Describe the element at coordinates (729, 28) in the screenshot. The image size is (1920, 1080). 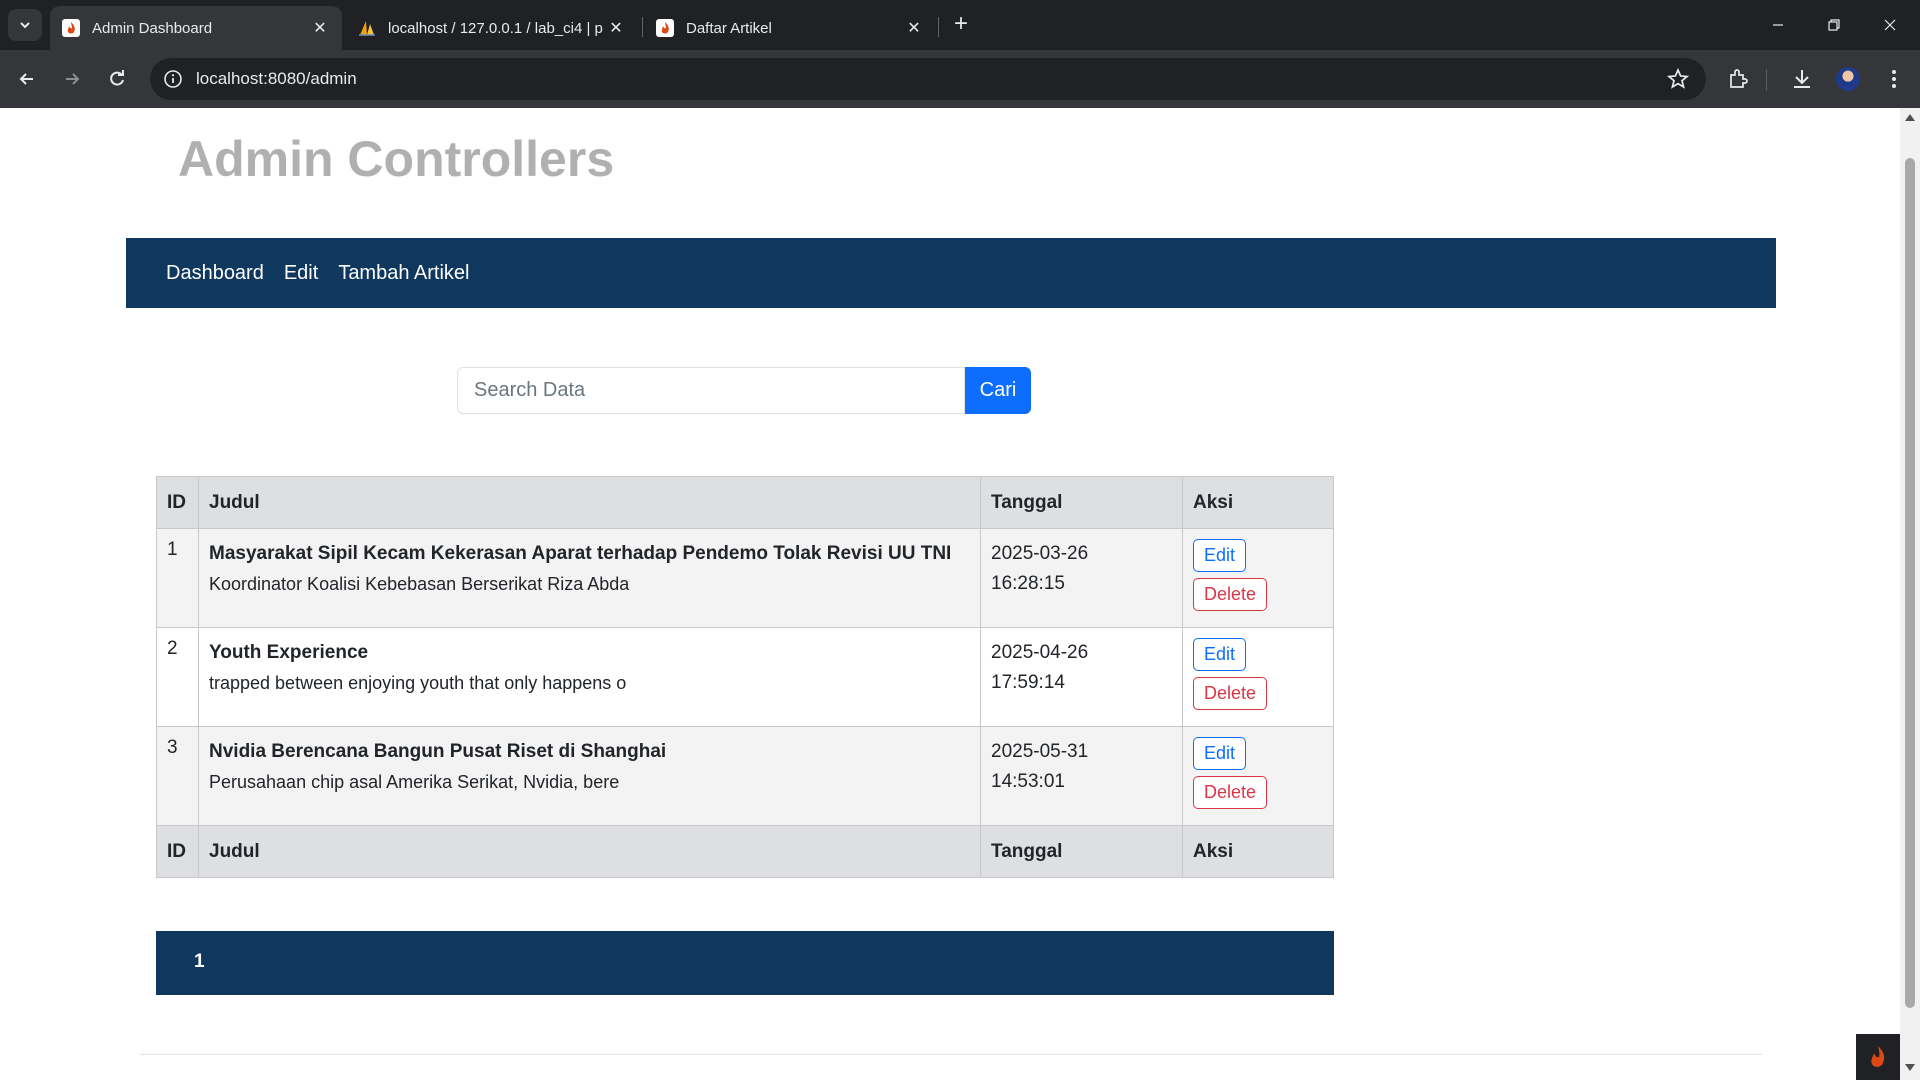
I see `tab-title: Daftar Artikel` at that location.